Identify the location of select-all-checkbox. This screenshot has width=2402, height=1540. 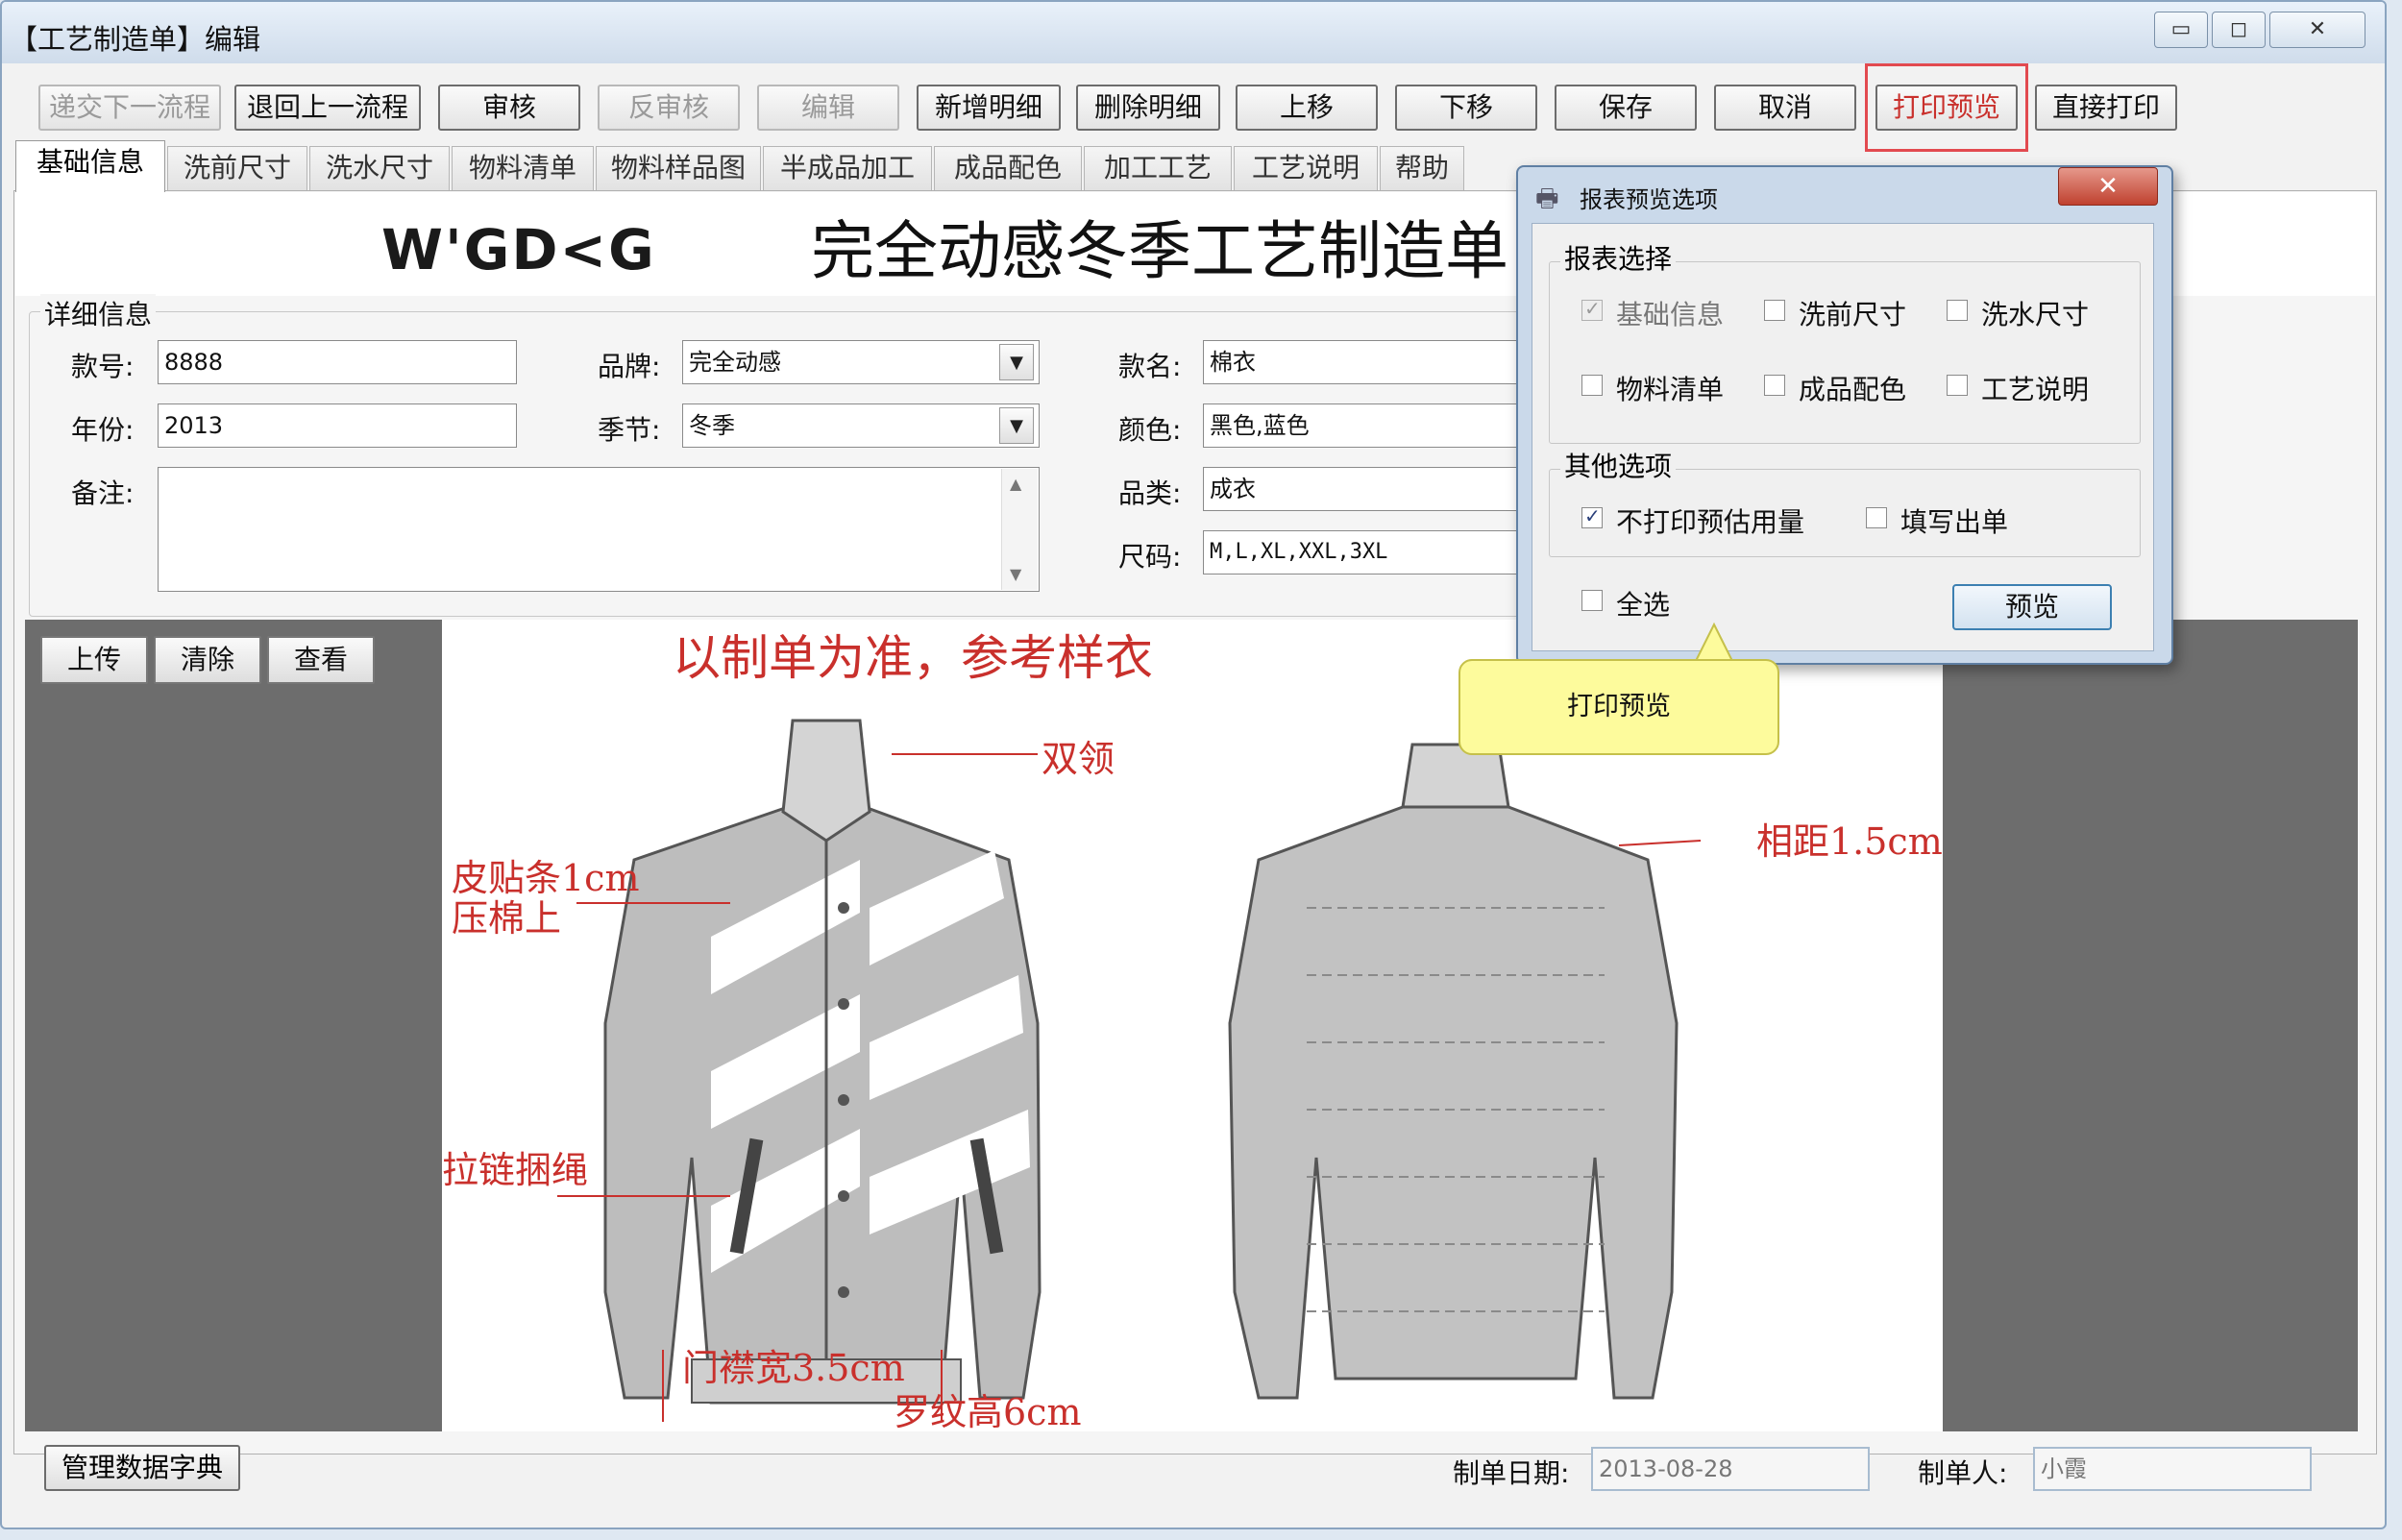
(1592, 601).